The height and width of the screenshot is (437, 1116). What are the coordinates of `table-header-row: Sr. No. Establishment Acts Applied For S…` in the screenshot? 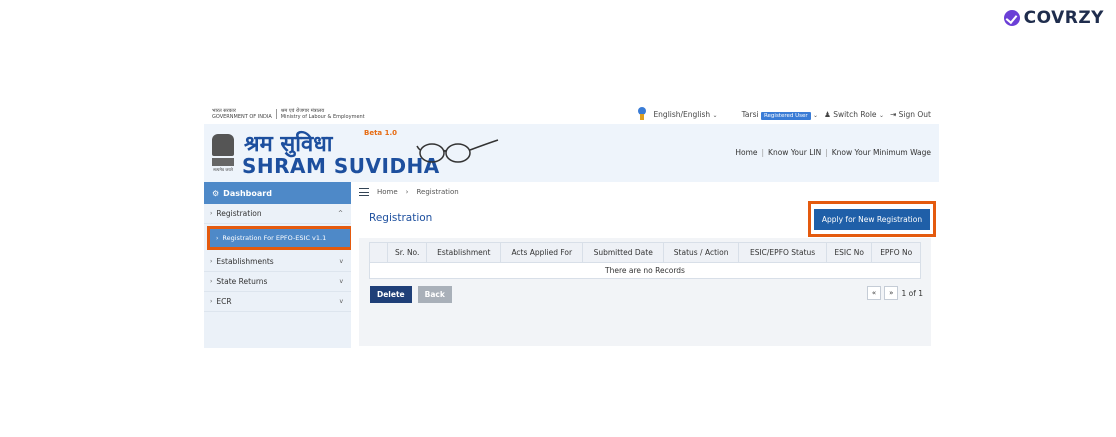 It's located at (645, 252).